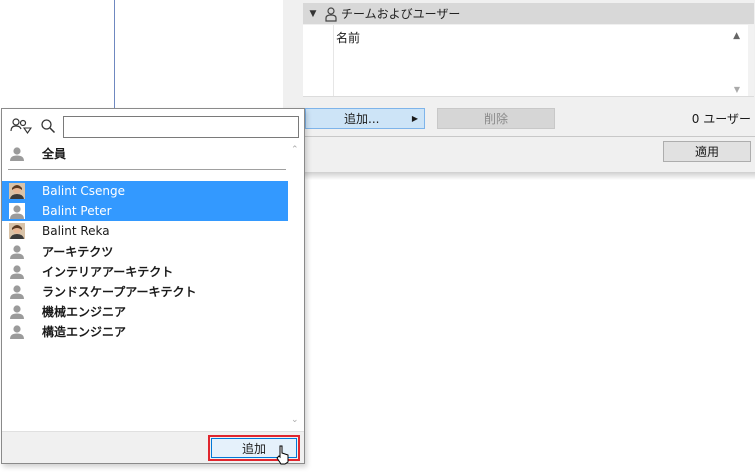 This screenshot has width=755, height=472. Describe the element at coordinates (153, 447) in the screenshot. I see `picker-footer: 追加` at that location.